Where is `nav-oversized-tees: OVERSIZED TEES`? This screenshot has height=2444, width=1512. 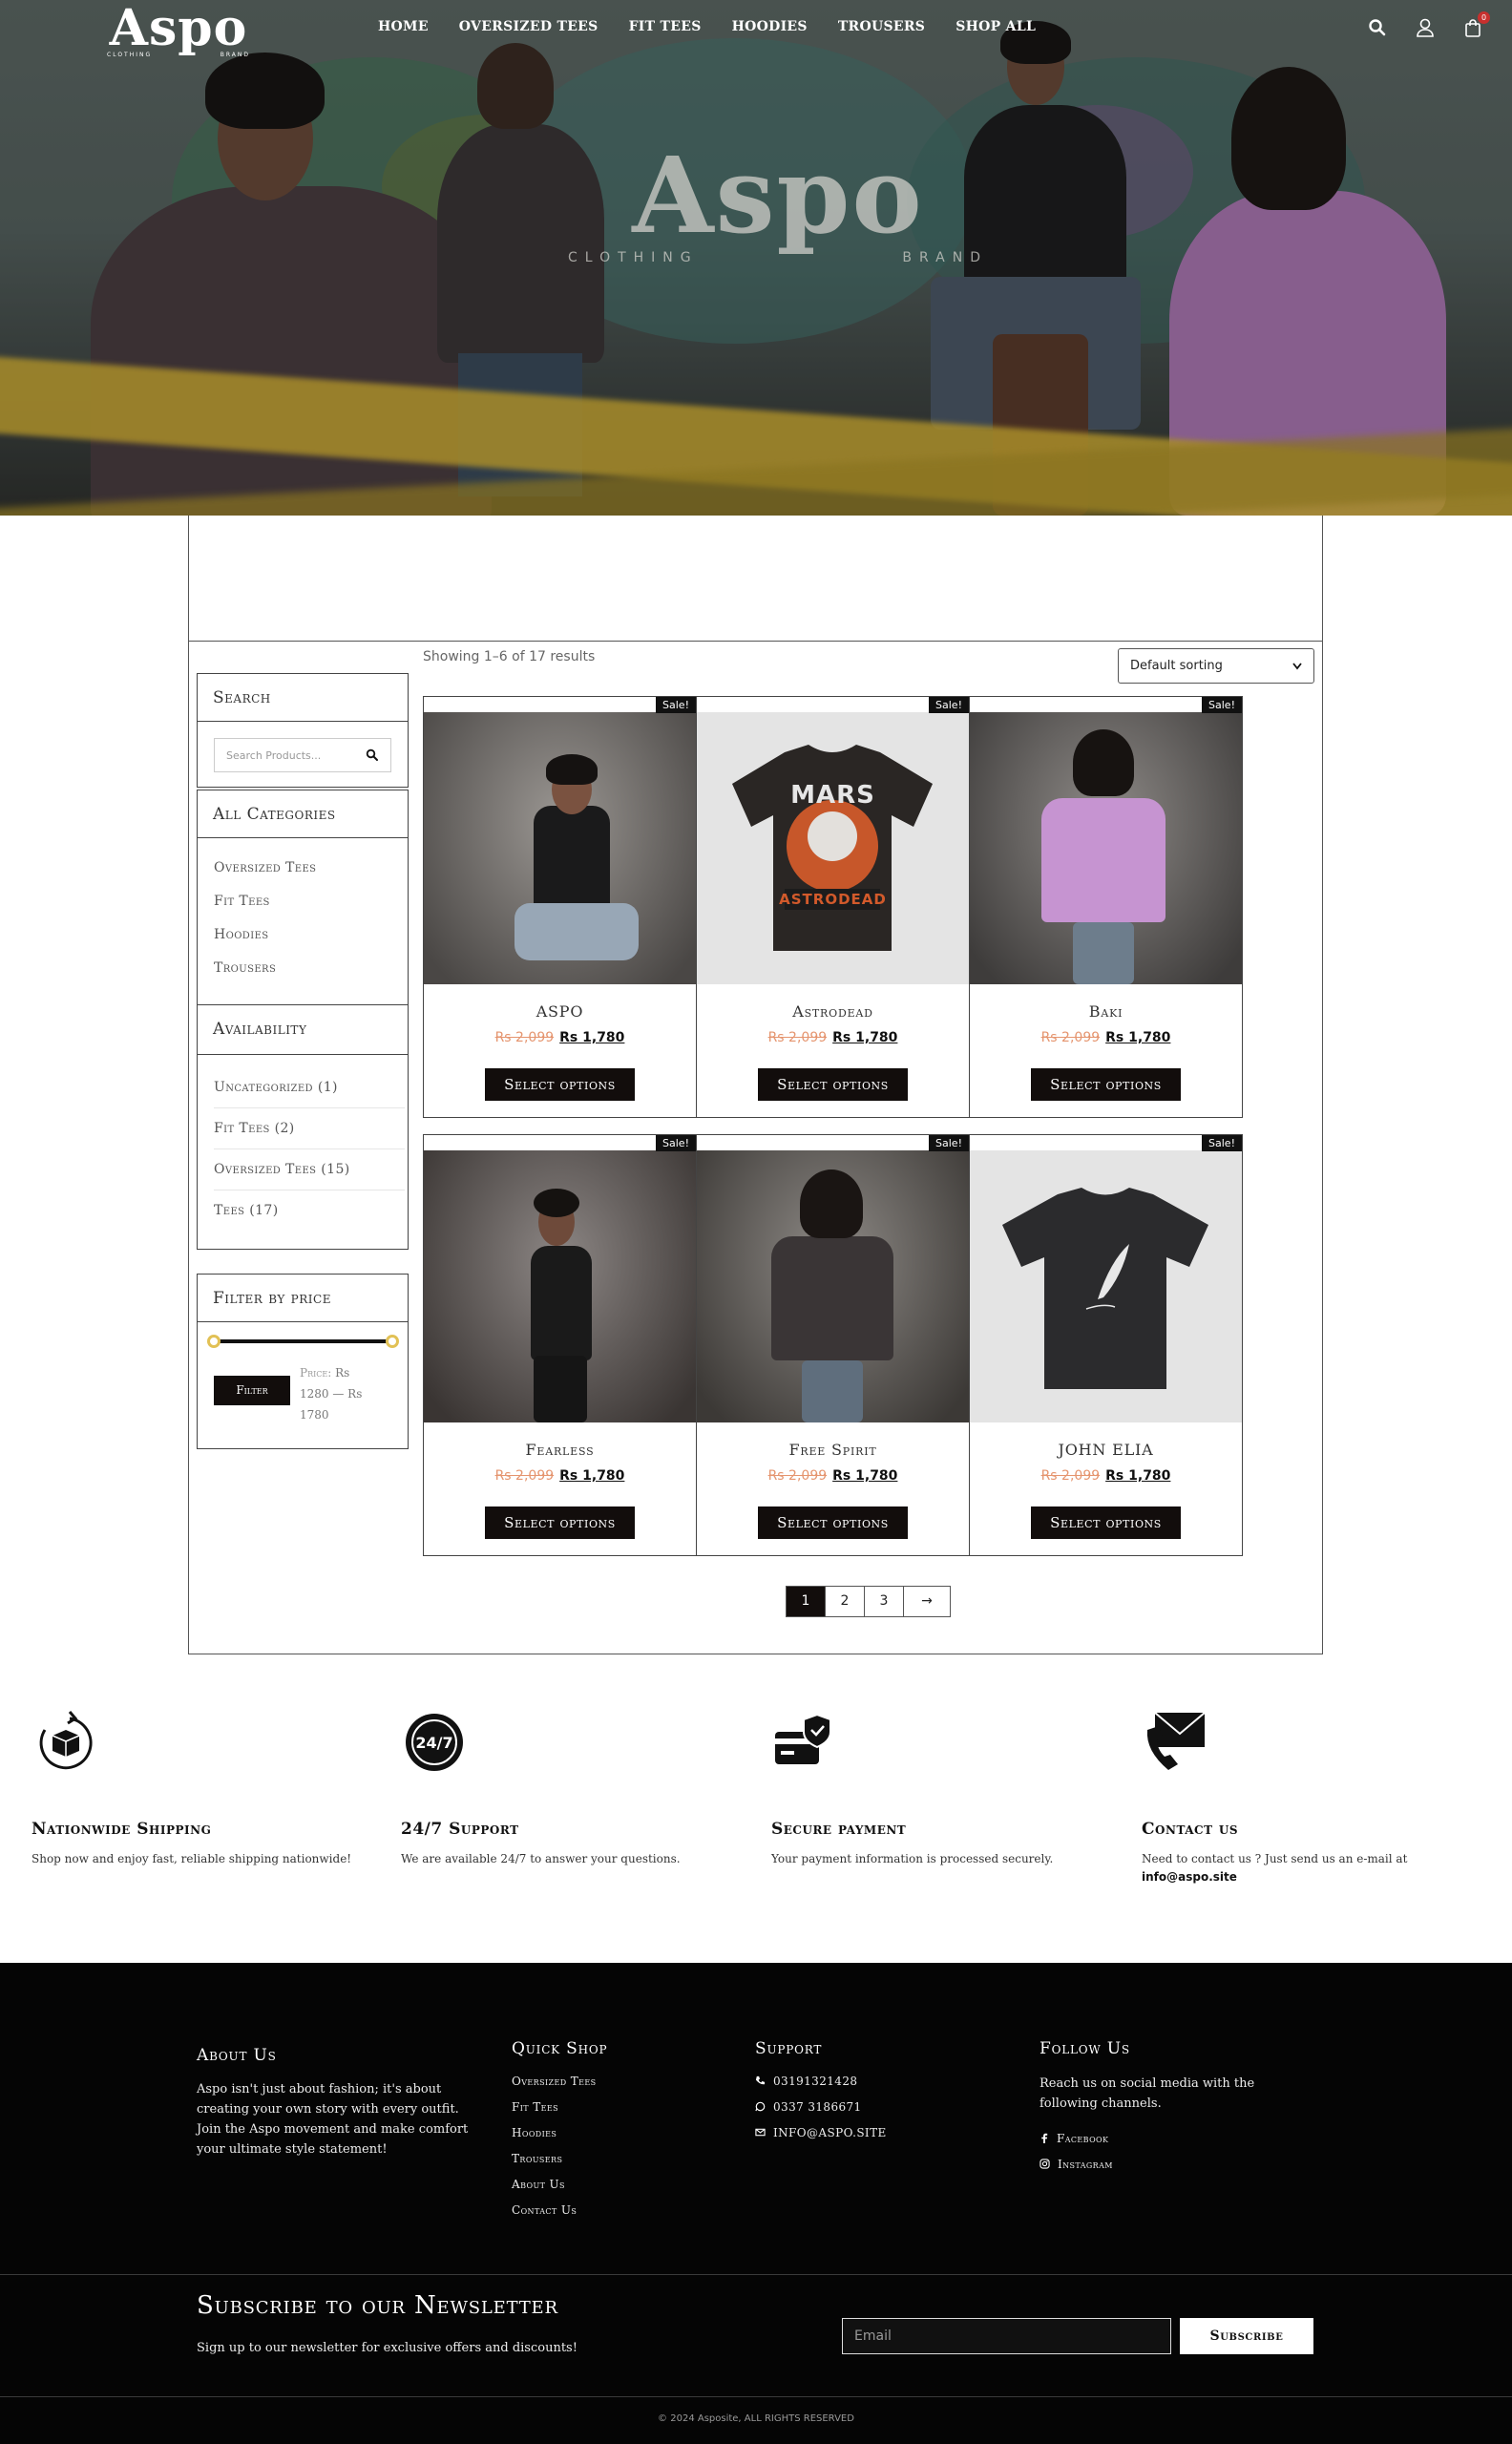
nav-oversized-tees: OVERSIZED TEES is located at coordinates (529, 26).